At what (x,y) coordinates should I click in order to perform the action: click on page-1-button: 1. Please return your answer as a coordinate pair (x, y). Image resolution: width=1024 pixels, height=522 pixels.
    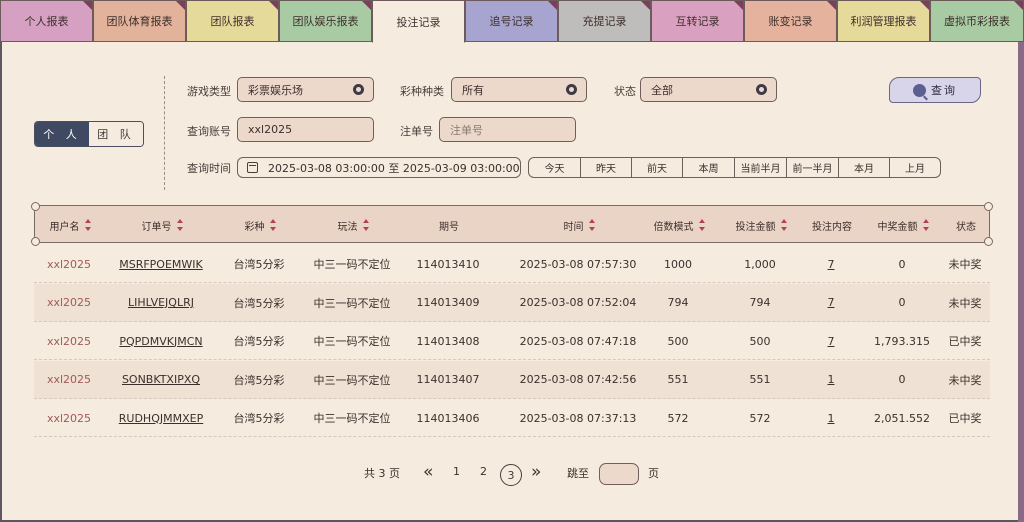
    Looking at the image, I should click on (456, 471).